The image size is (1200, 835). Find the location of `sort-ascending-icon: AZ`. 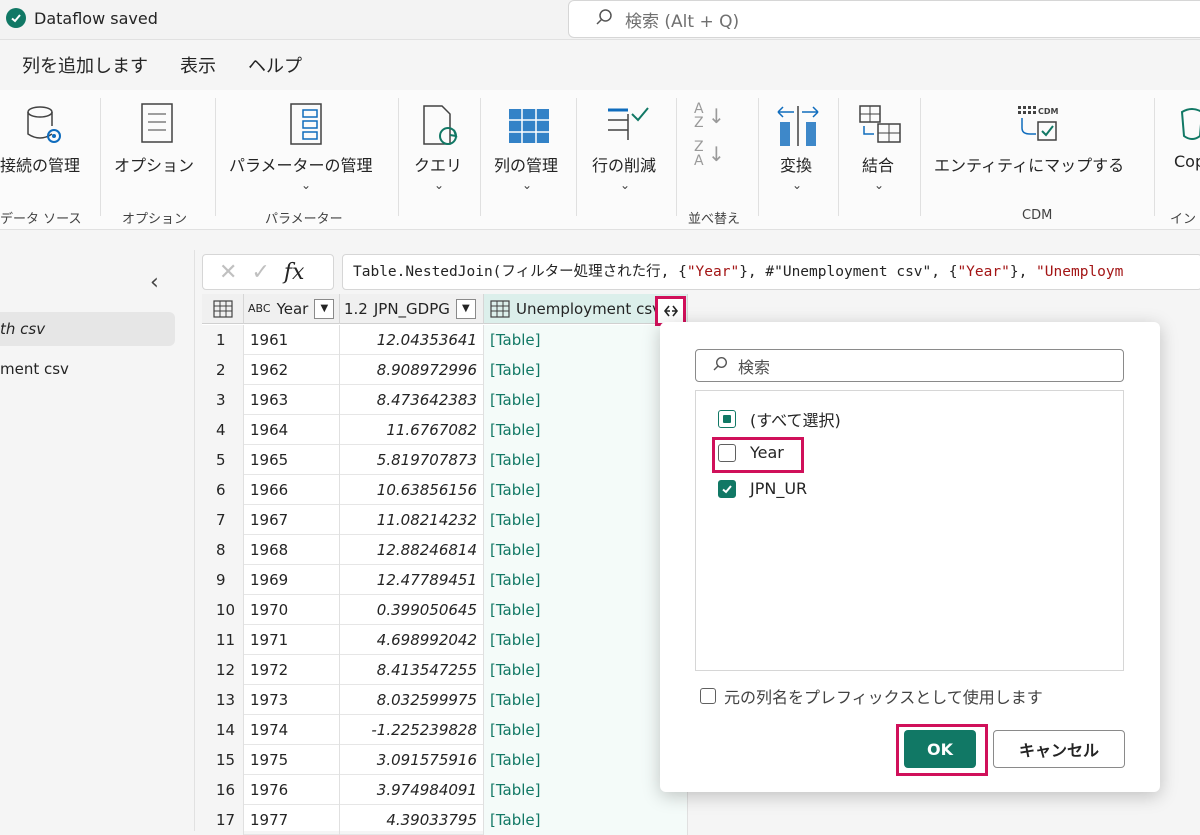

sort-ascending-icon: AZ is located at coordinates (699, 116).